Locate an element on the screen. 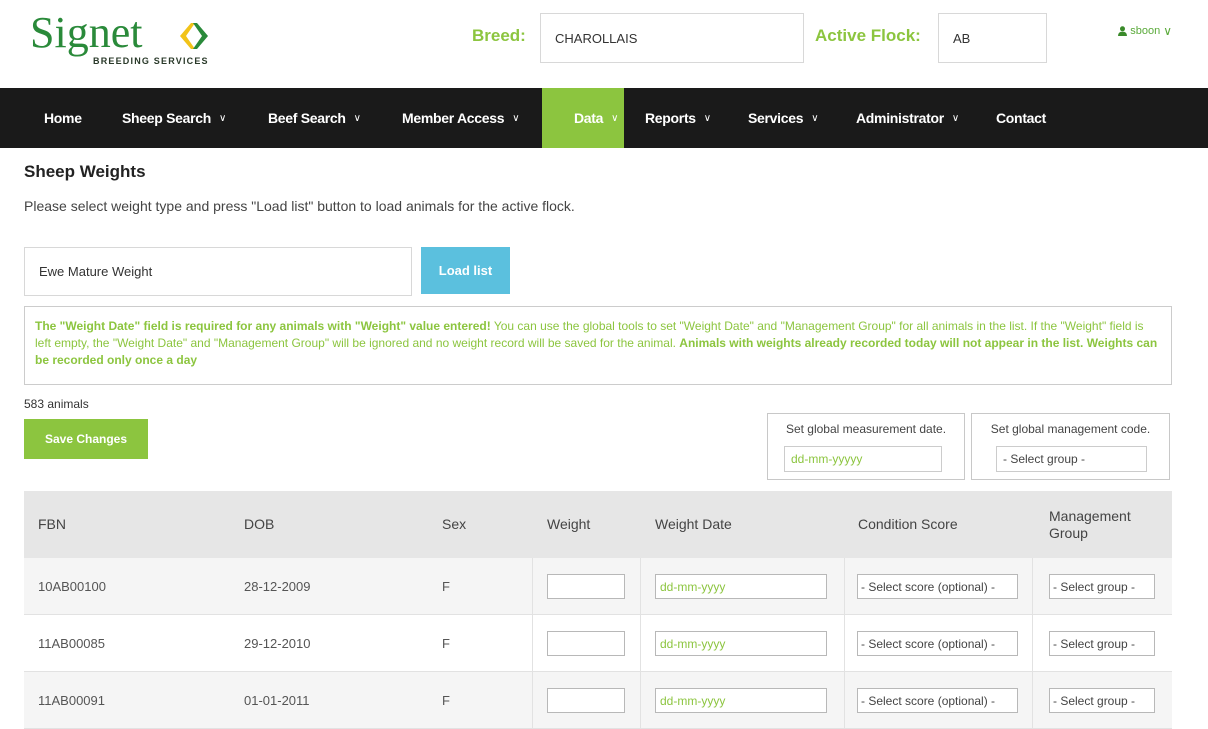 The image size is (1208, 729). nav-home: Home is located at coordinates (61, 118).